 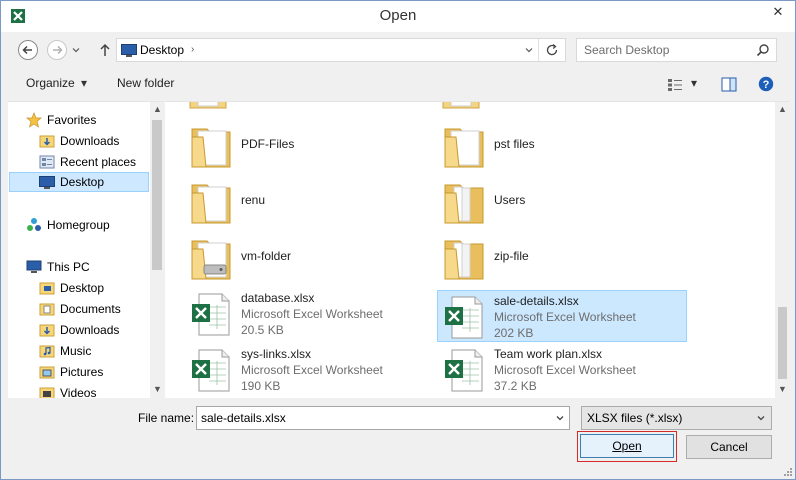 What do you see at coordinates (563, 202) in the screenshot?
I see `folder-item: Users` at bounding box center [563, 202].